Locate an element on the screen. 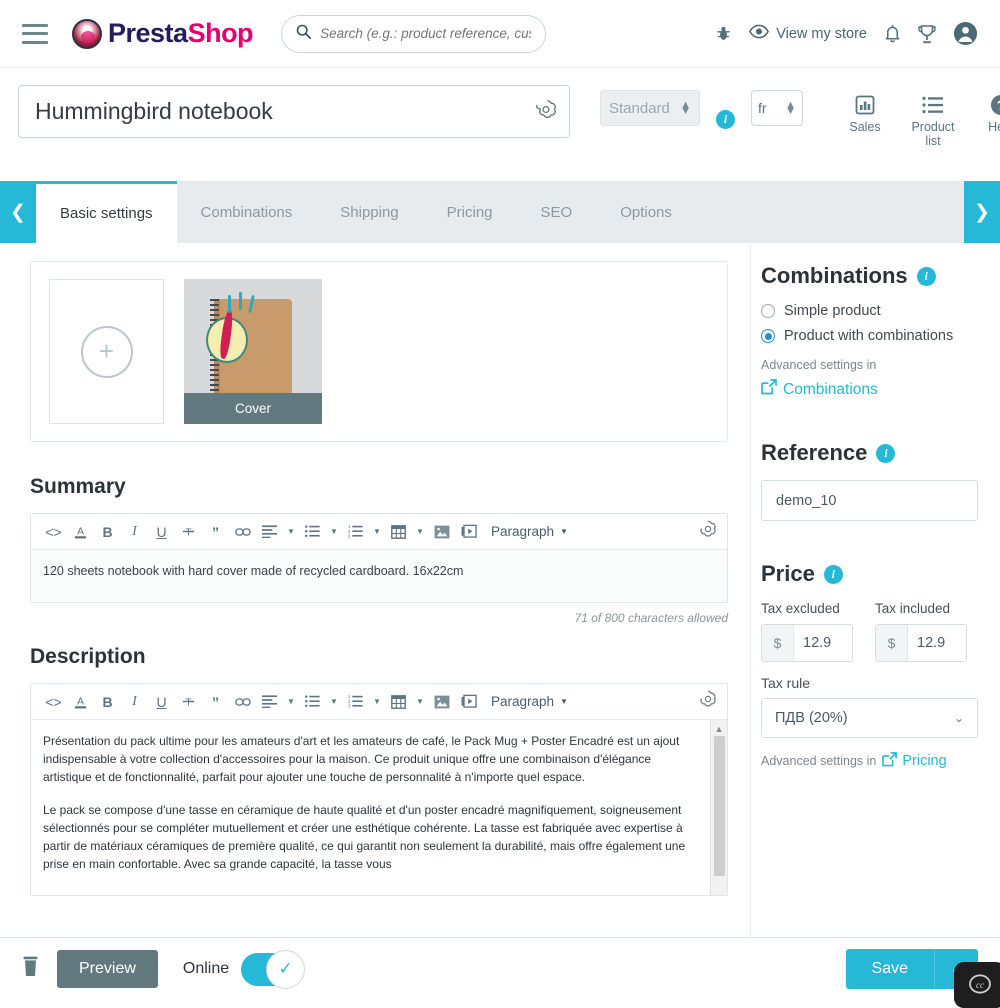 The width and height of the screenshot is (1000, 1008). cover-badge: Cover is located at coordinates (253, 408).